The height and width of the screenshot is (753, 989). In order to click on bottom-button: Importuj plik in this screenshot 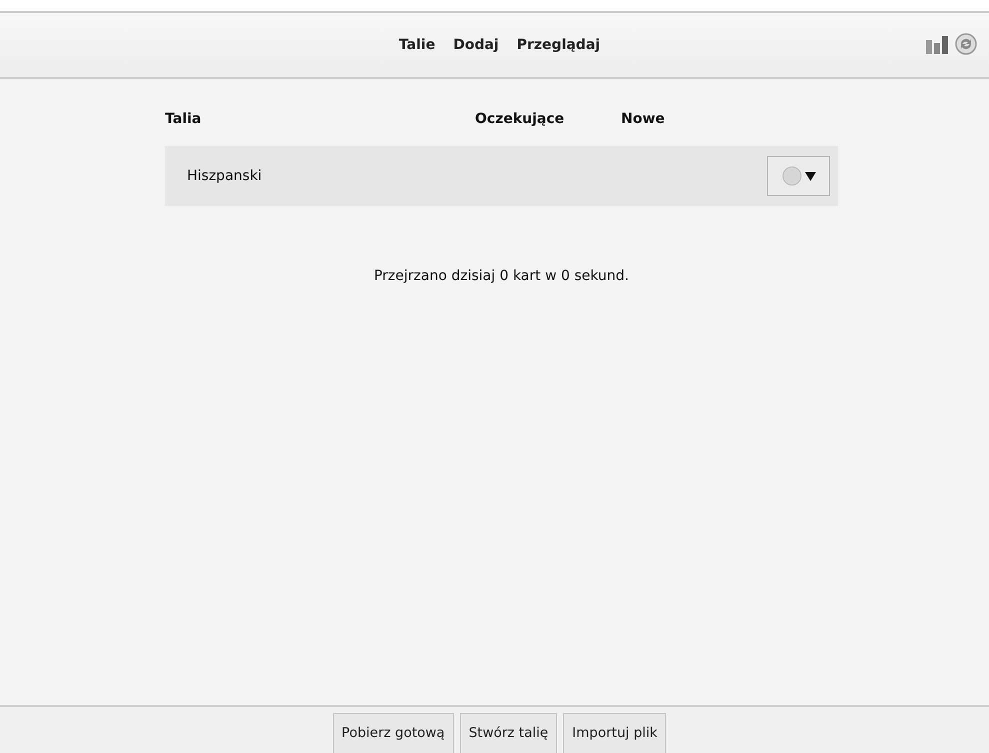, I will do `click(614, 733)`.